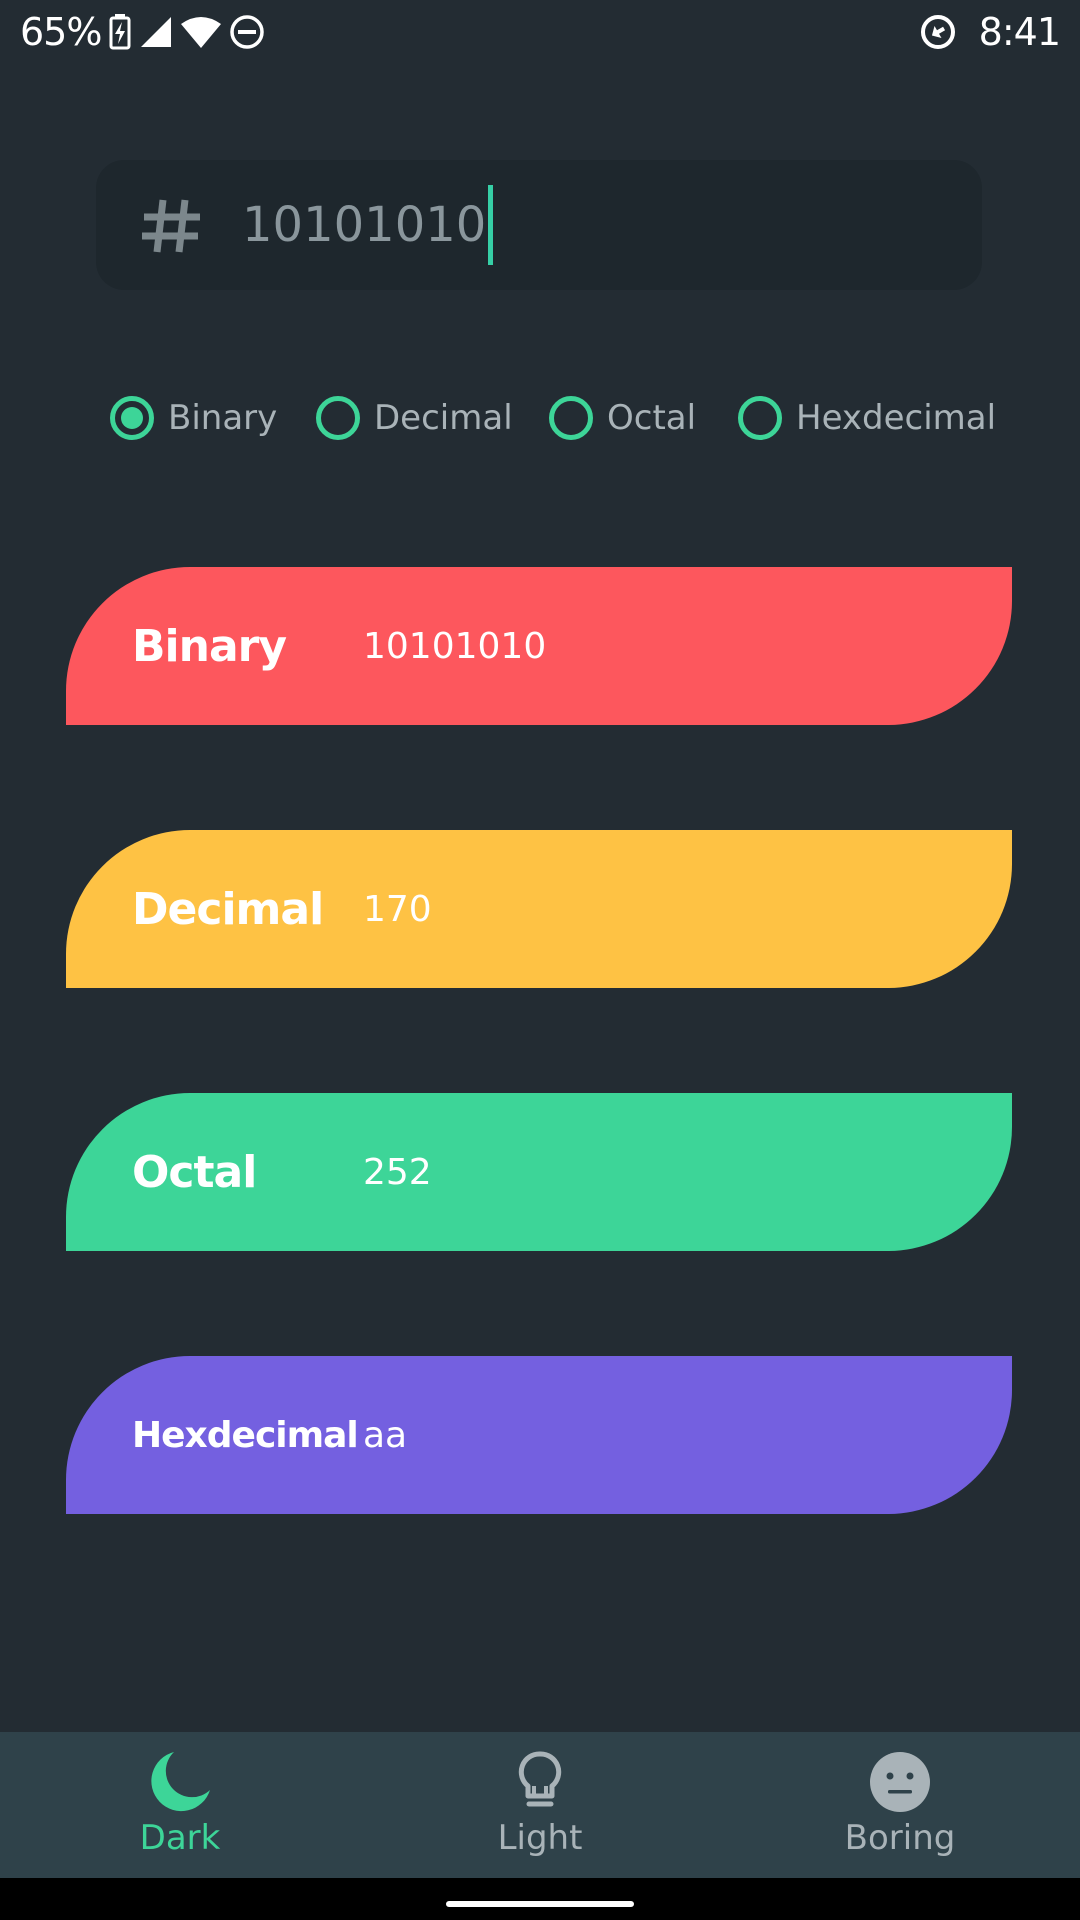  I want to click on wifi-icon, so click(201, 32).